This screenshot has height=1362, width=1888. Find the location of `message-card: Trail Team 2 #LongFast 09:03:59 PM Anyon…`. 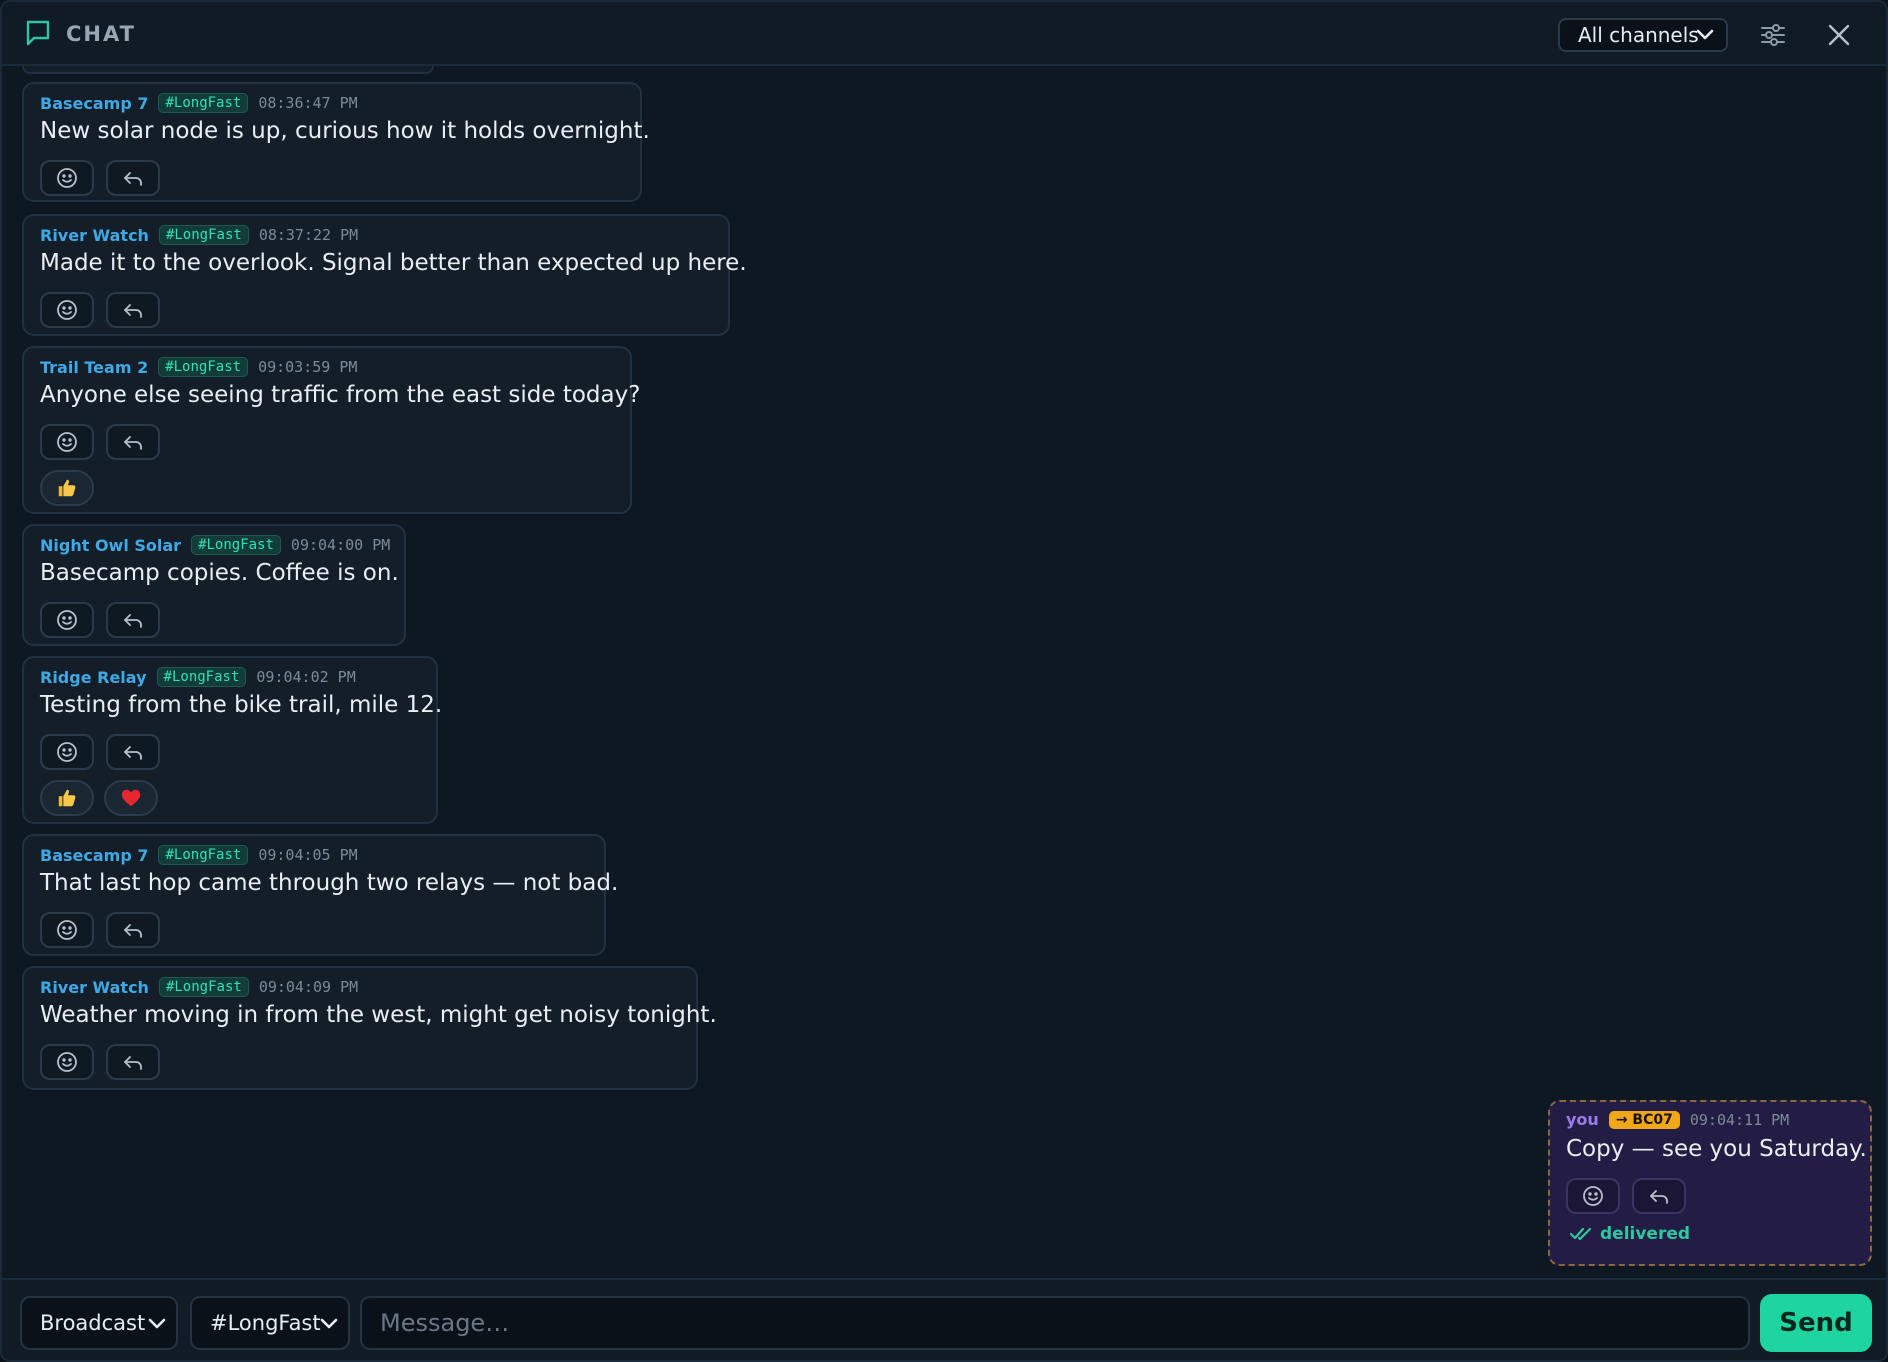

message-card: Trail Team 2 #LongFast 09:03:59 PM Anyon… is located at coordinates (331, 430).